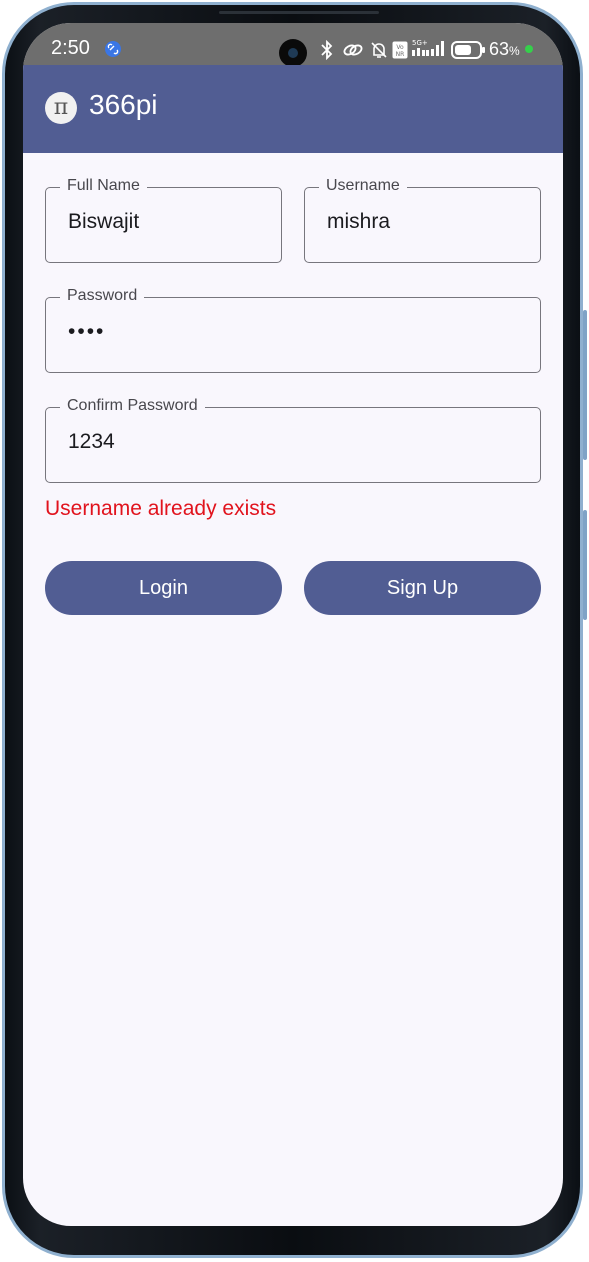 Image resolution: width=589 pixels, height=1262 pixels. Describe the element at coordinates (429, 50) in the screenshot. I see `signal-icon: 5G+` at that location.